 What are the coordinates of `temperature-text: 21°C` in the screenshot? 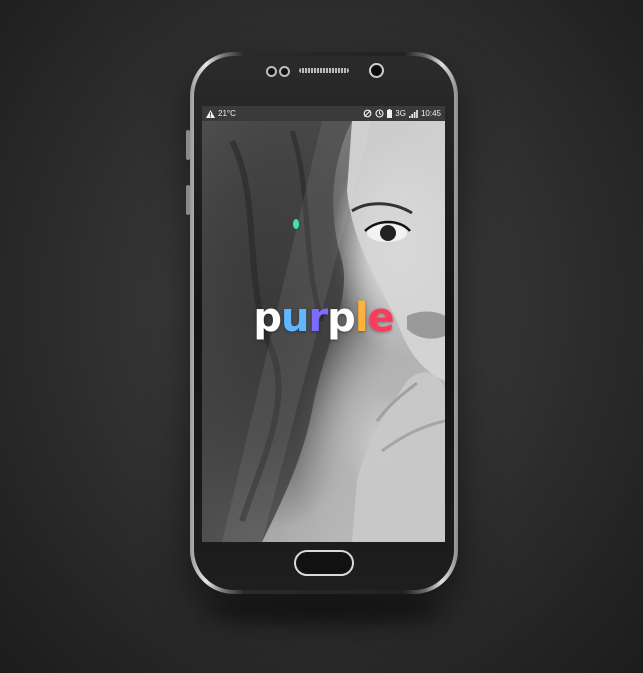 It's located at (227, 113).